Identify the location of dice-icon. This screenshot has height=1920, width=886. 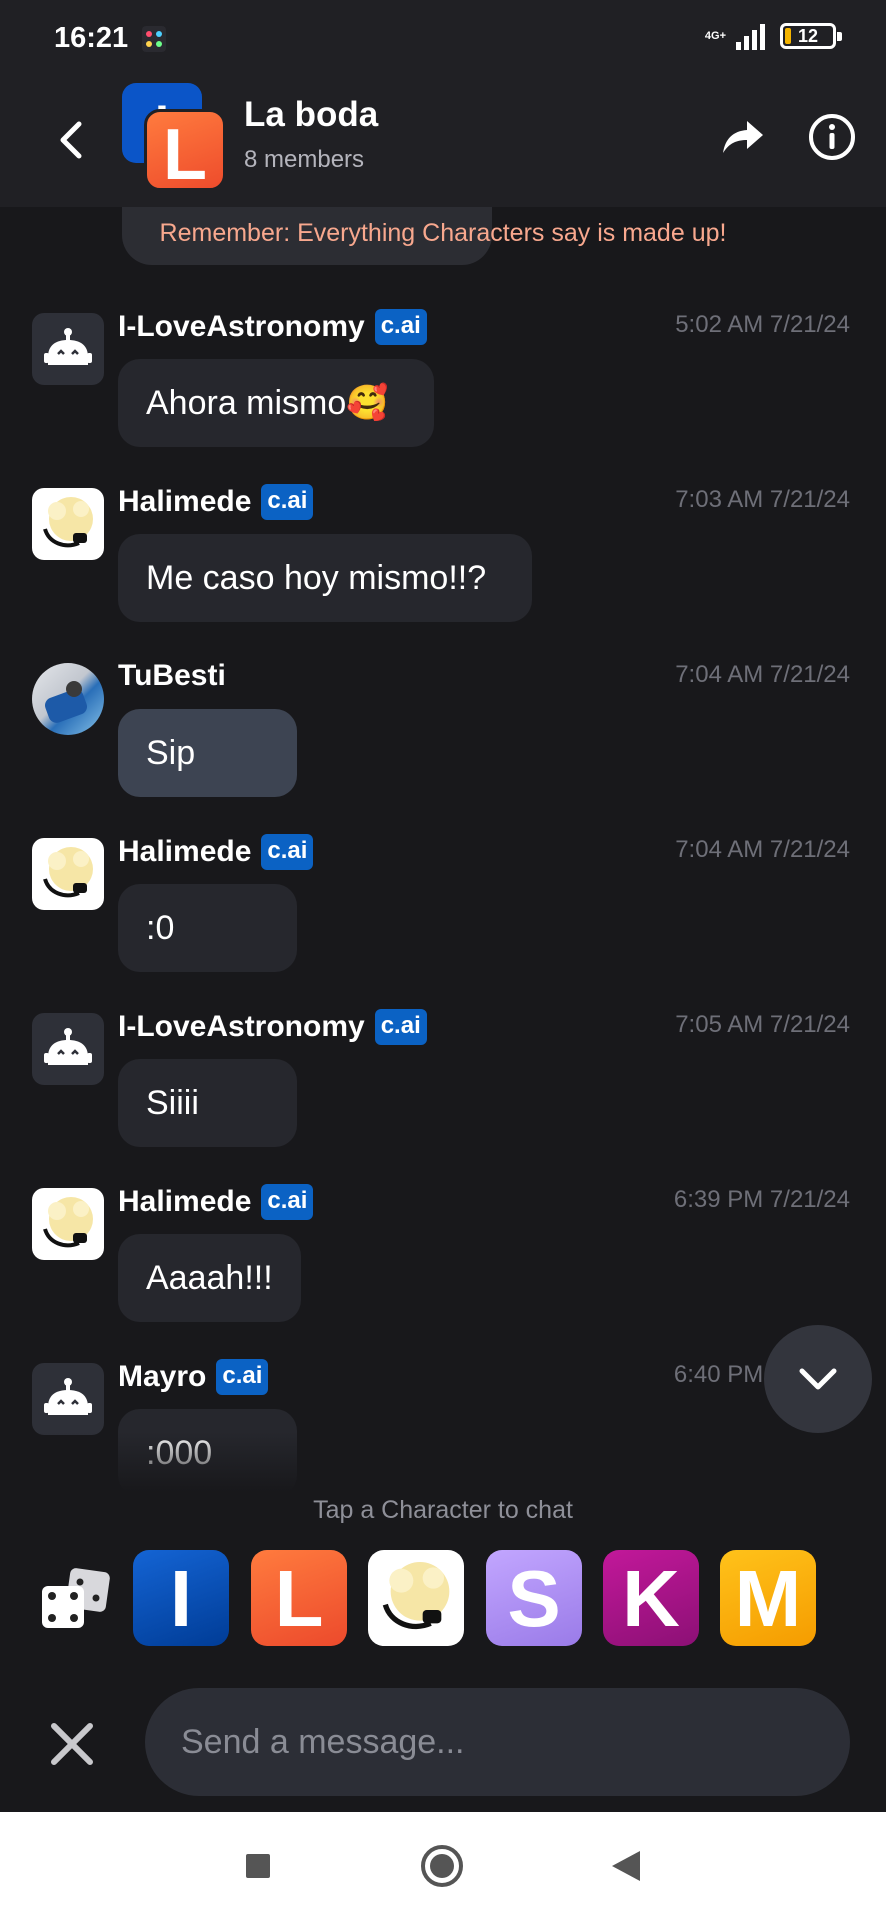
(76, 1598).